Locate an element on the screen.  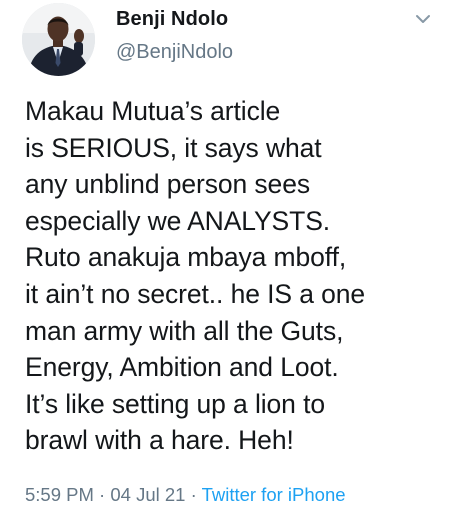
tweet-text-line: any unblind person sees is located at coordinates (167, 184).